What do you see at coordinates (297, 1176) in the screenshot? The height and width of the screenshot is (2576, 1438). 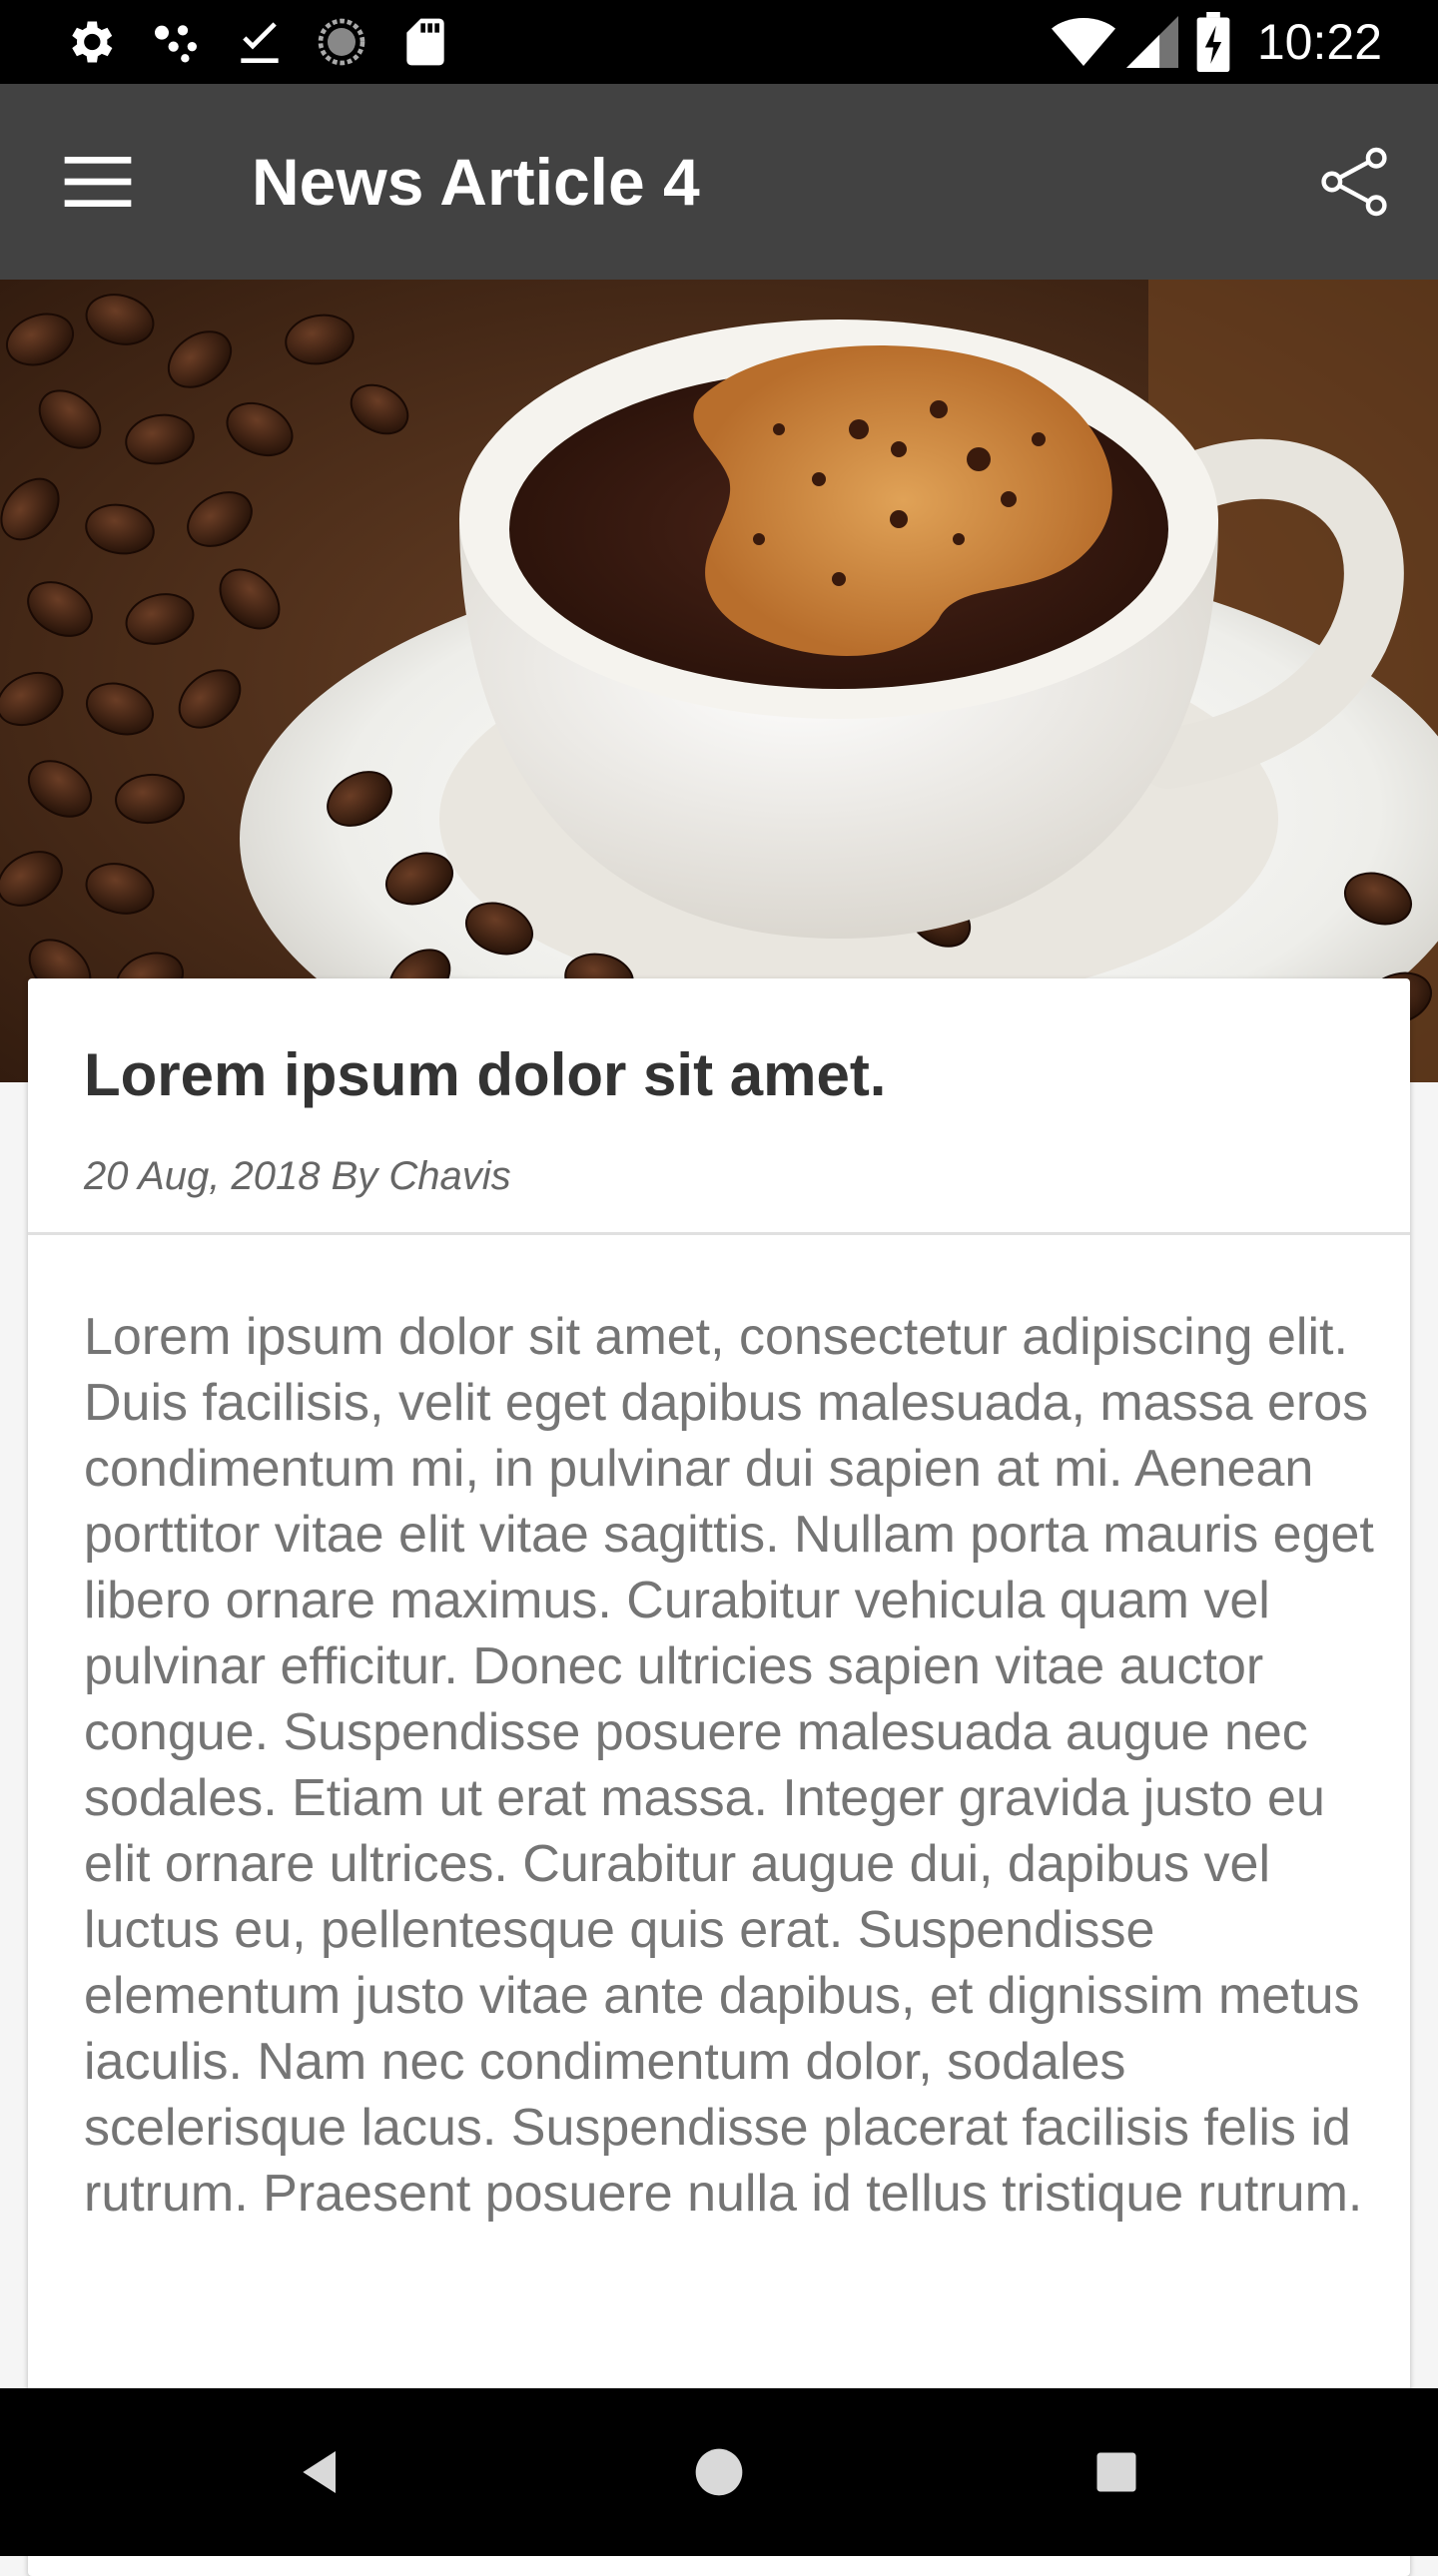 I see `article-meta: 20 Aug, 2018 By Chavis` at bounding box center [297, 1176].